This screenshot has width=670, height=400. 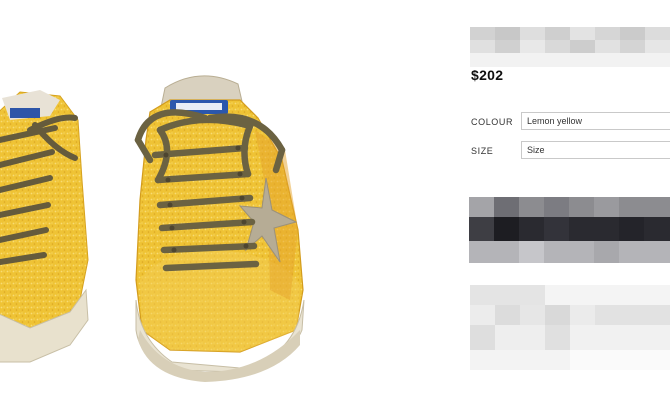 I want to click on product-details-obscured, so click(x=570, y=342).